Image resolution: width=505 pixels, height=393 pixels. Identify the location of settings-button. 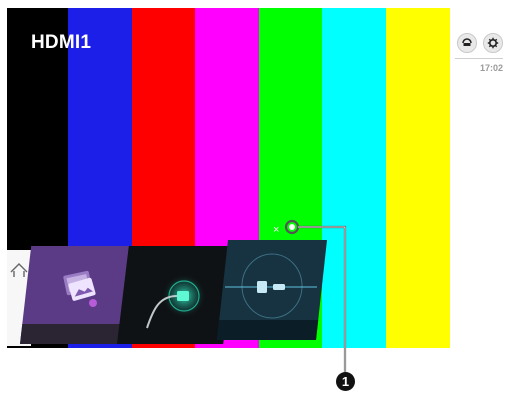
(493, 43).